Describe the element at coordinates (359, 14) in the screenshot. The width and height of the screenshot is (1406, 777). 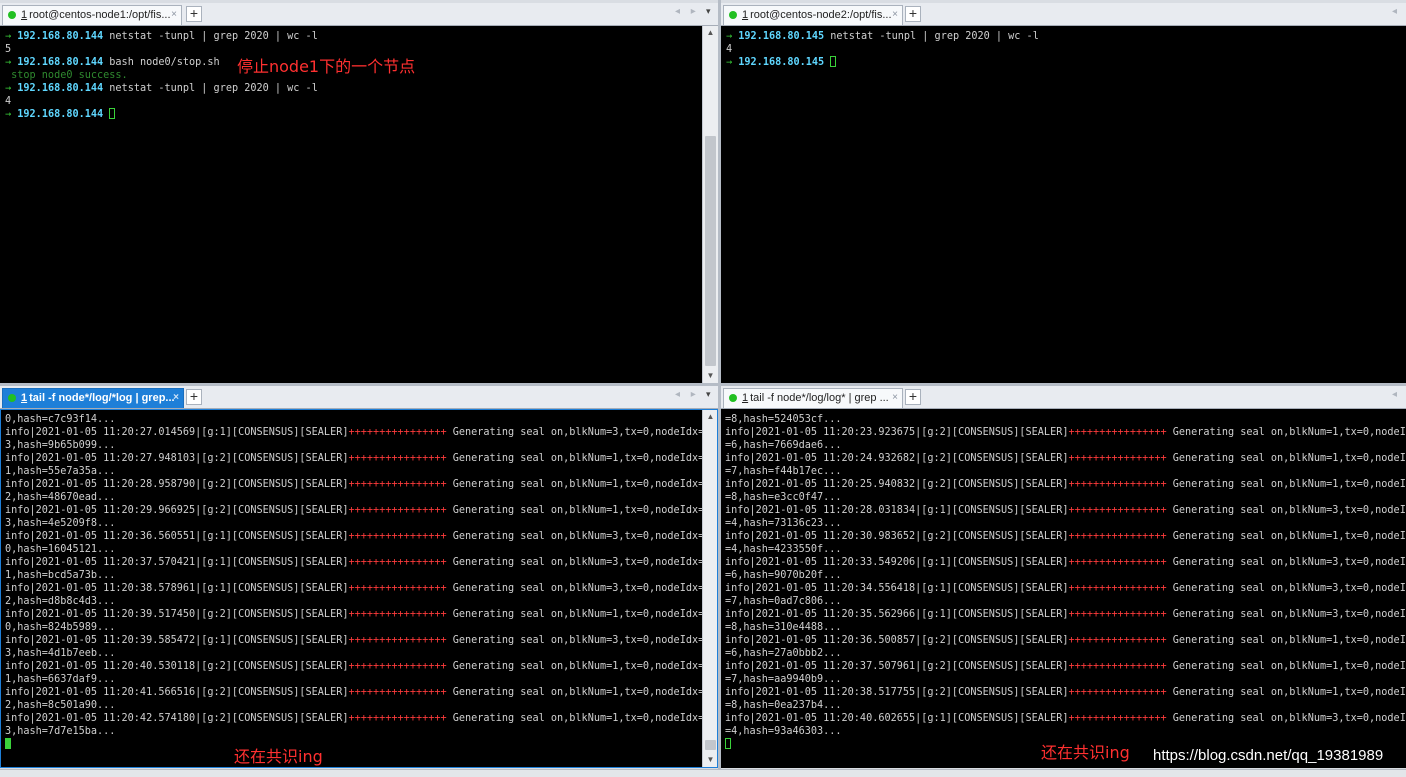
I see `top-left-tabbar: 1 root@centos-node1:/opt/fis... × + ◂ ▸ ▾` at that location.